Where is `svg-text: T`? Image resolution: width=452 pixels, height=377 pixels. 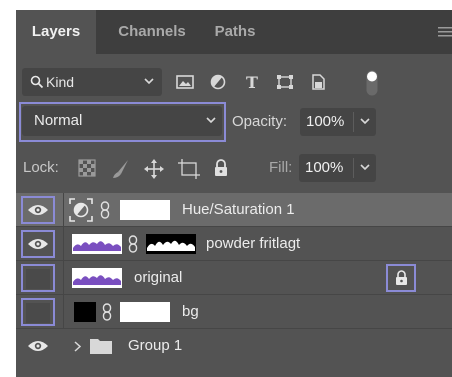 svg-text: T is located at coordinates (252, 82).